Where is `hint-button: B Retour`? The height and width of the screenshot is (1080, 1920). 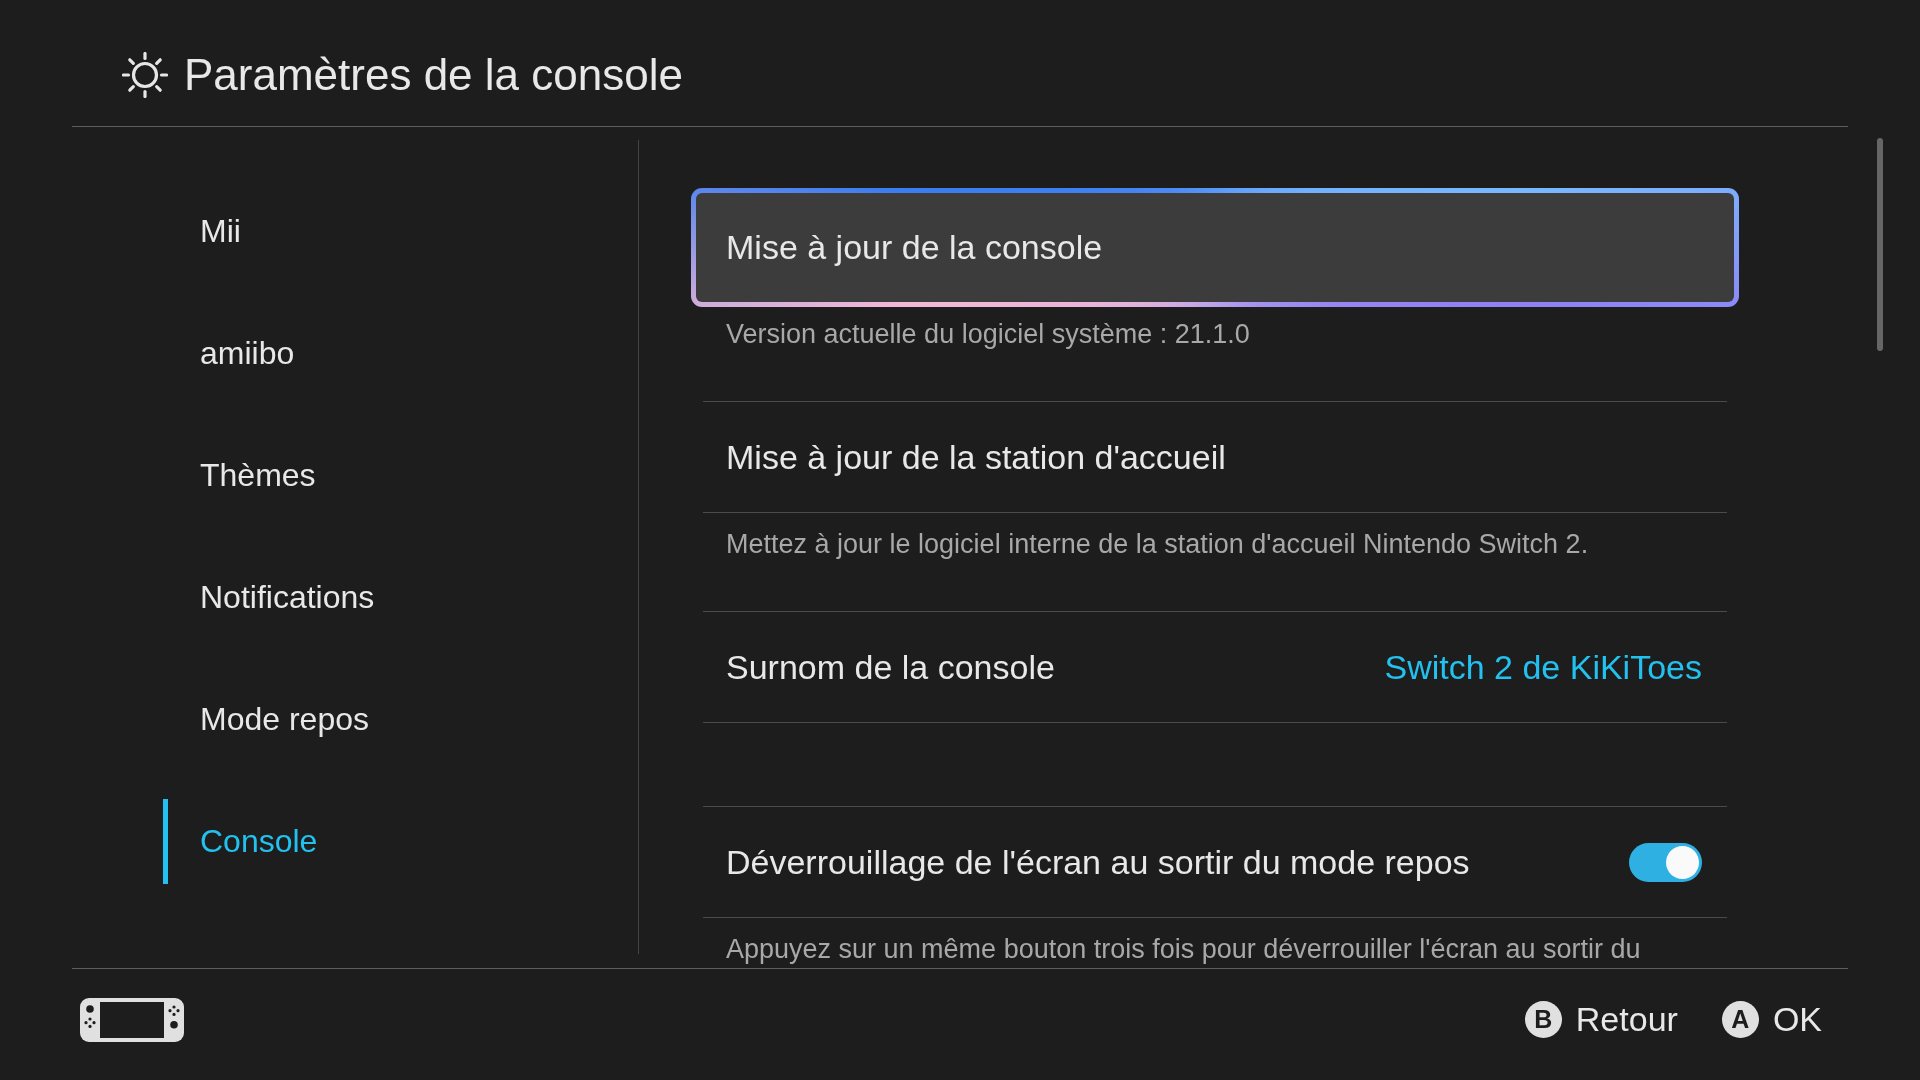 hint-button: B Retour is located at coordinates (1601, 1019).